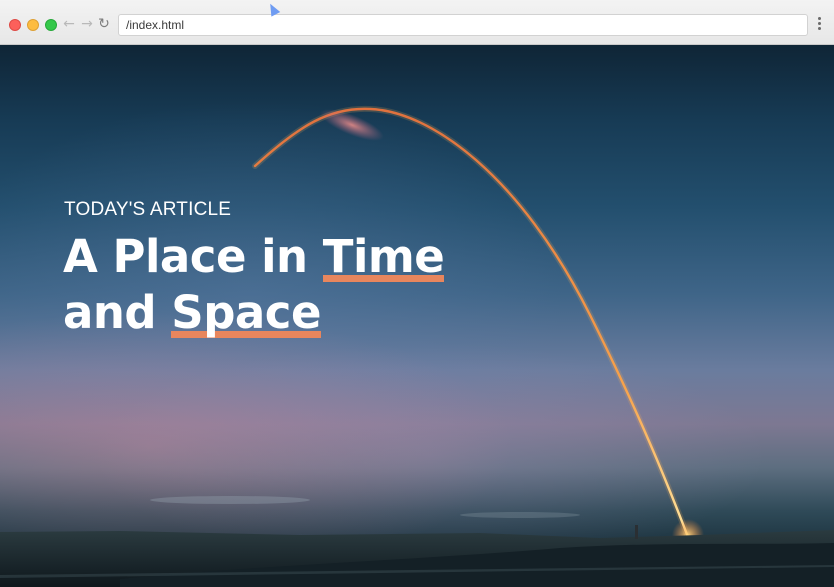 The image size is (834, 587). What do you see at coordinates (148, 209) in the screenshot?
I see `article-kicker: TODAY'S ARTICLE` at bounding box center [148, 209].